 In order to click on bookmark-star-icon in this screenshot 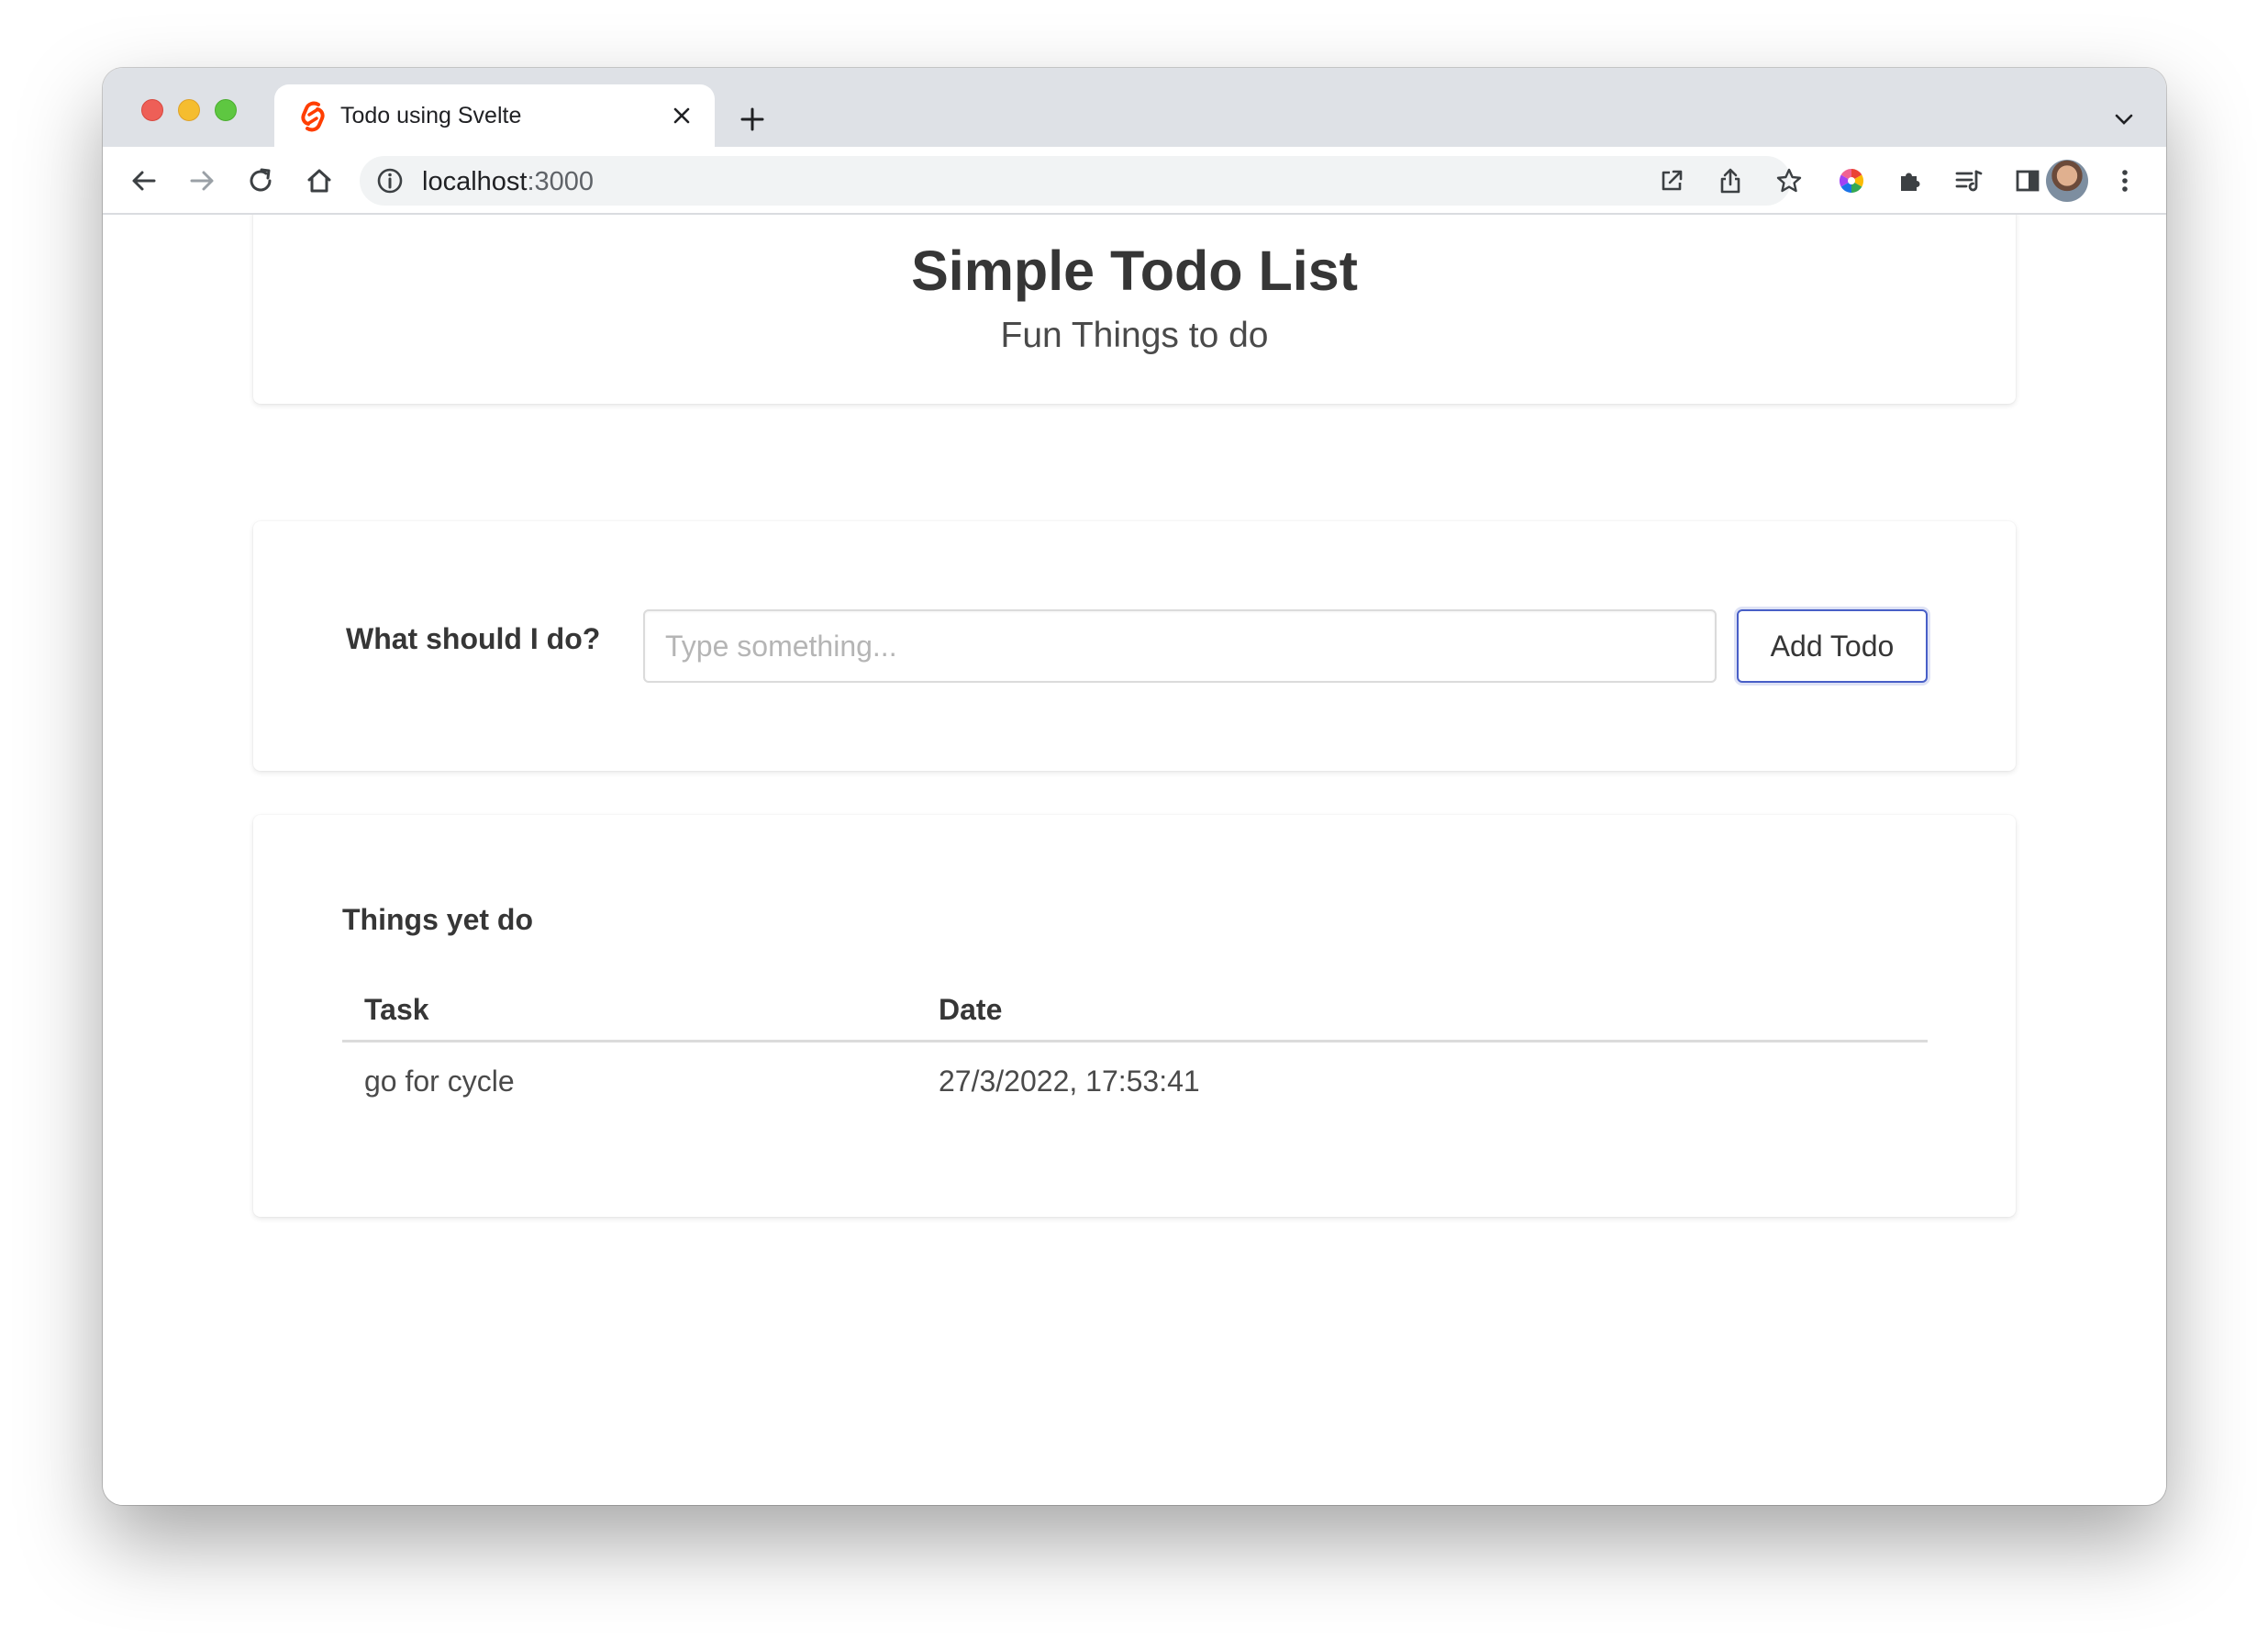, I will do `click(1789, 180)`.